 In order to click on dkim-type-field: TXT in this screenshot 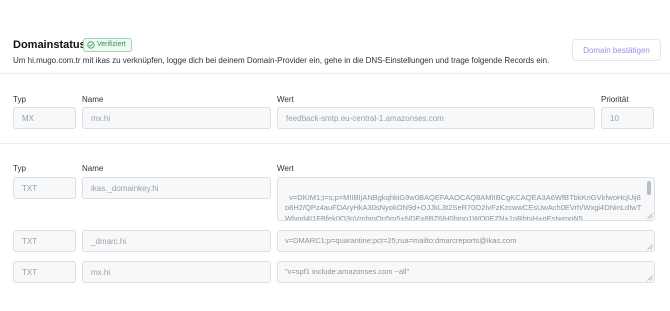, I will do `click(44, 188)`.